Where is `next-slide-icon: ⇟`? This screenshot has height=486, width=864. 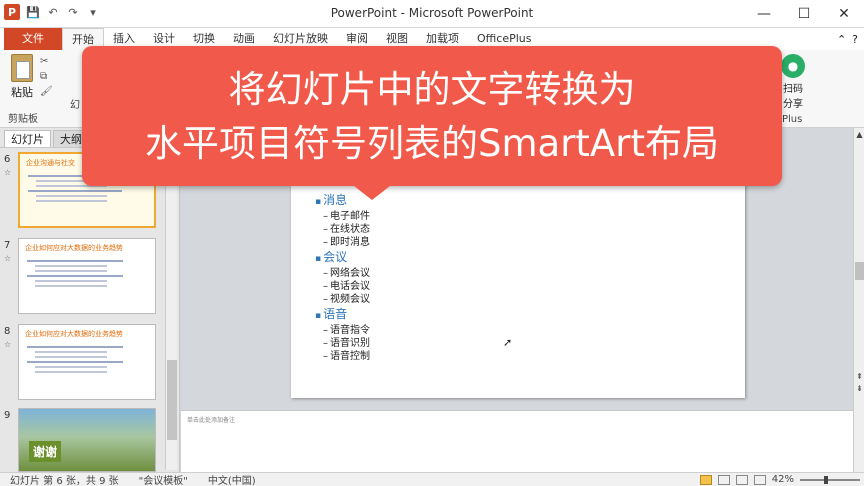
next-slide-icon: ⇟ is located at coordinates (859, 388).